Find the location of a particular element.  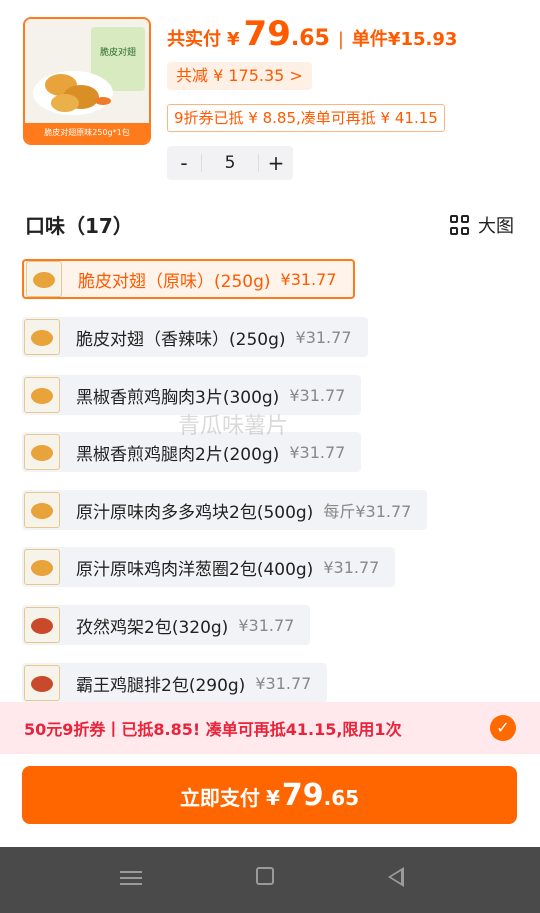

watermark: 青瓜味薯片 is located at coordinates (233, 426).